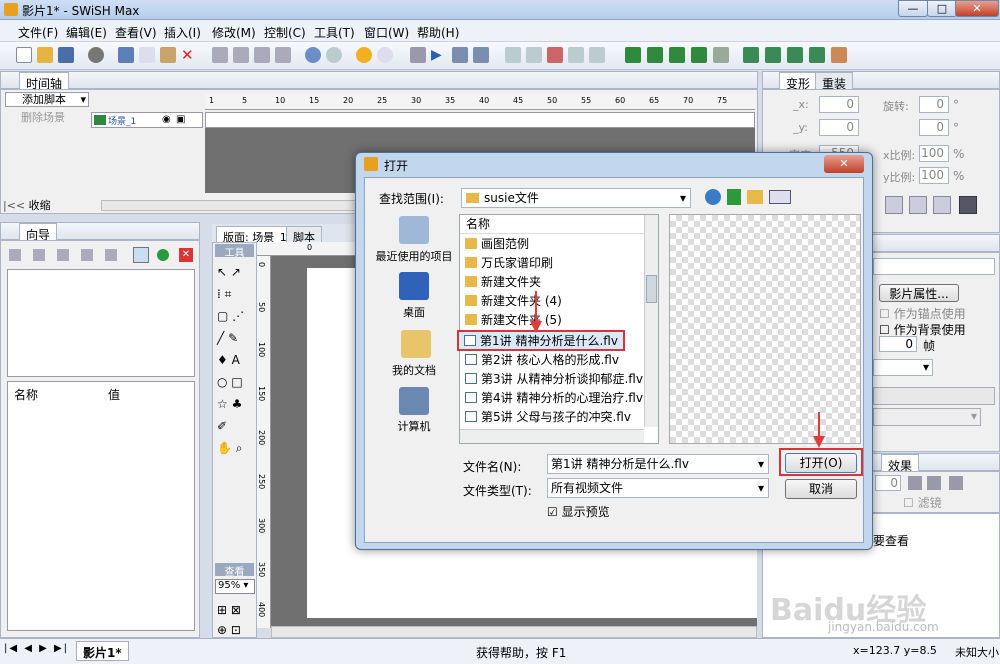  What do you see at coordinates (237, 404) in the screenshot?
I see `autoshape-tool-icon: ♣` at bounding box center [237, 404].